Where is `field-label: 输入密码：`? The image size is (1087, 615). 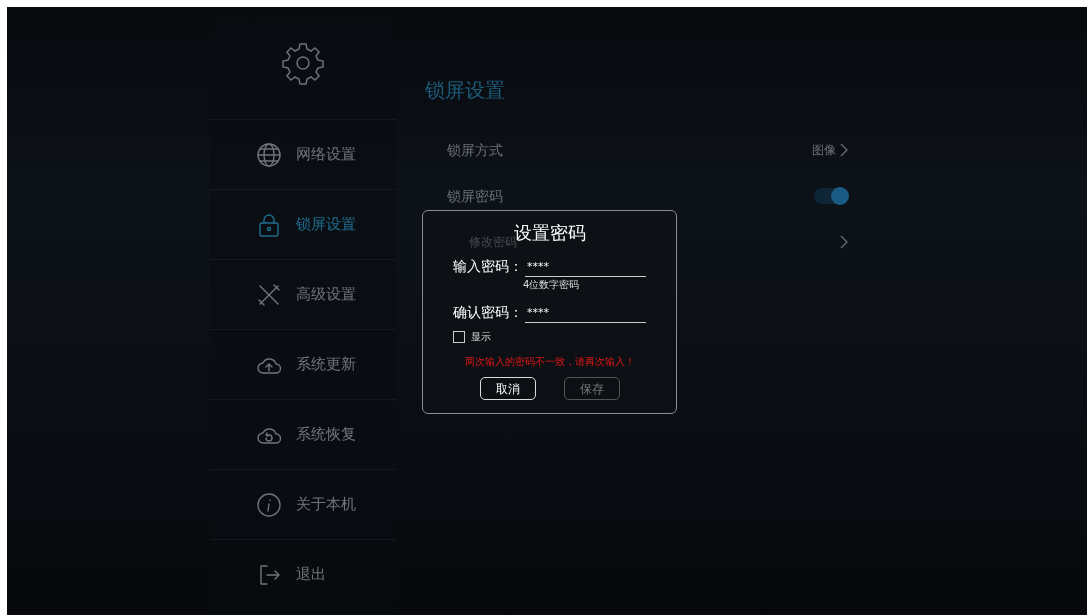
field-label: 输入密码： is located at coordinates (488, 266).